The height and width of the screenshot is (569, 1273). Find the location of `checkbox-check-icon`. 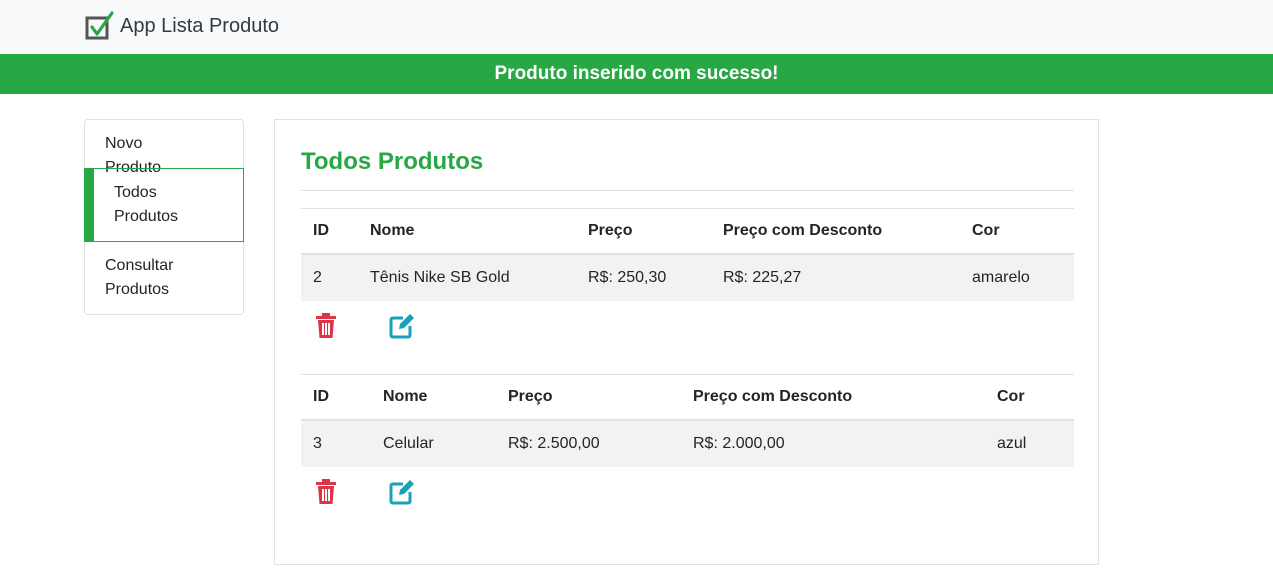

checkbox-check-icon is located at coordinates (100, 26).